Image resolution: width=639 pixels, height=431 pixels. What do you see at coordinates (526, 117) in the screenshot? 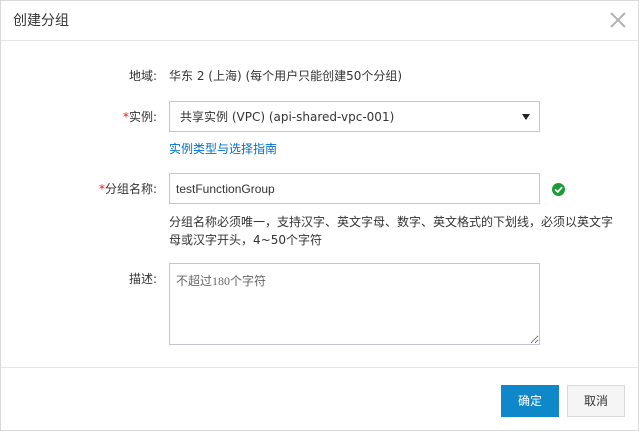
I see `caret-down-icon` at bounding box center [526, 117].